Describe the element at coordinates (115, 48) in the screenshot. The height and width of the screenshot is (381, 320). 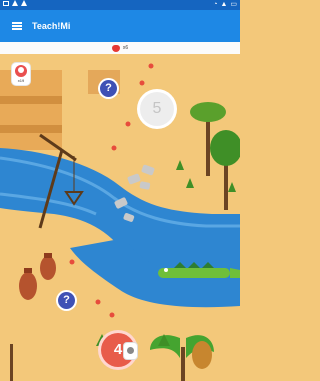
I see `heart-icon` at that location.